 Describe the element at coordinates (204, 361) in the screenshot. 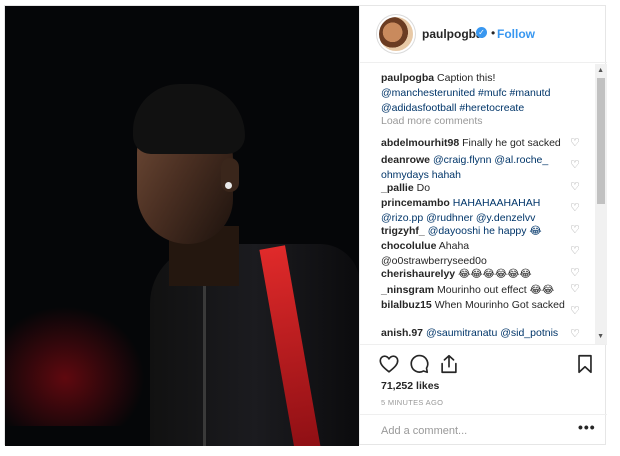

I see `photo-zip` at that location.